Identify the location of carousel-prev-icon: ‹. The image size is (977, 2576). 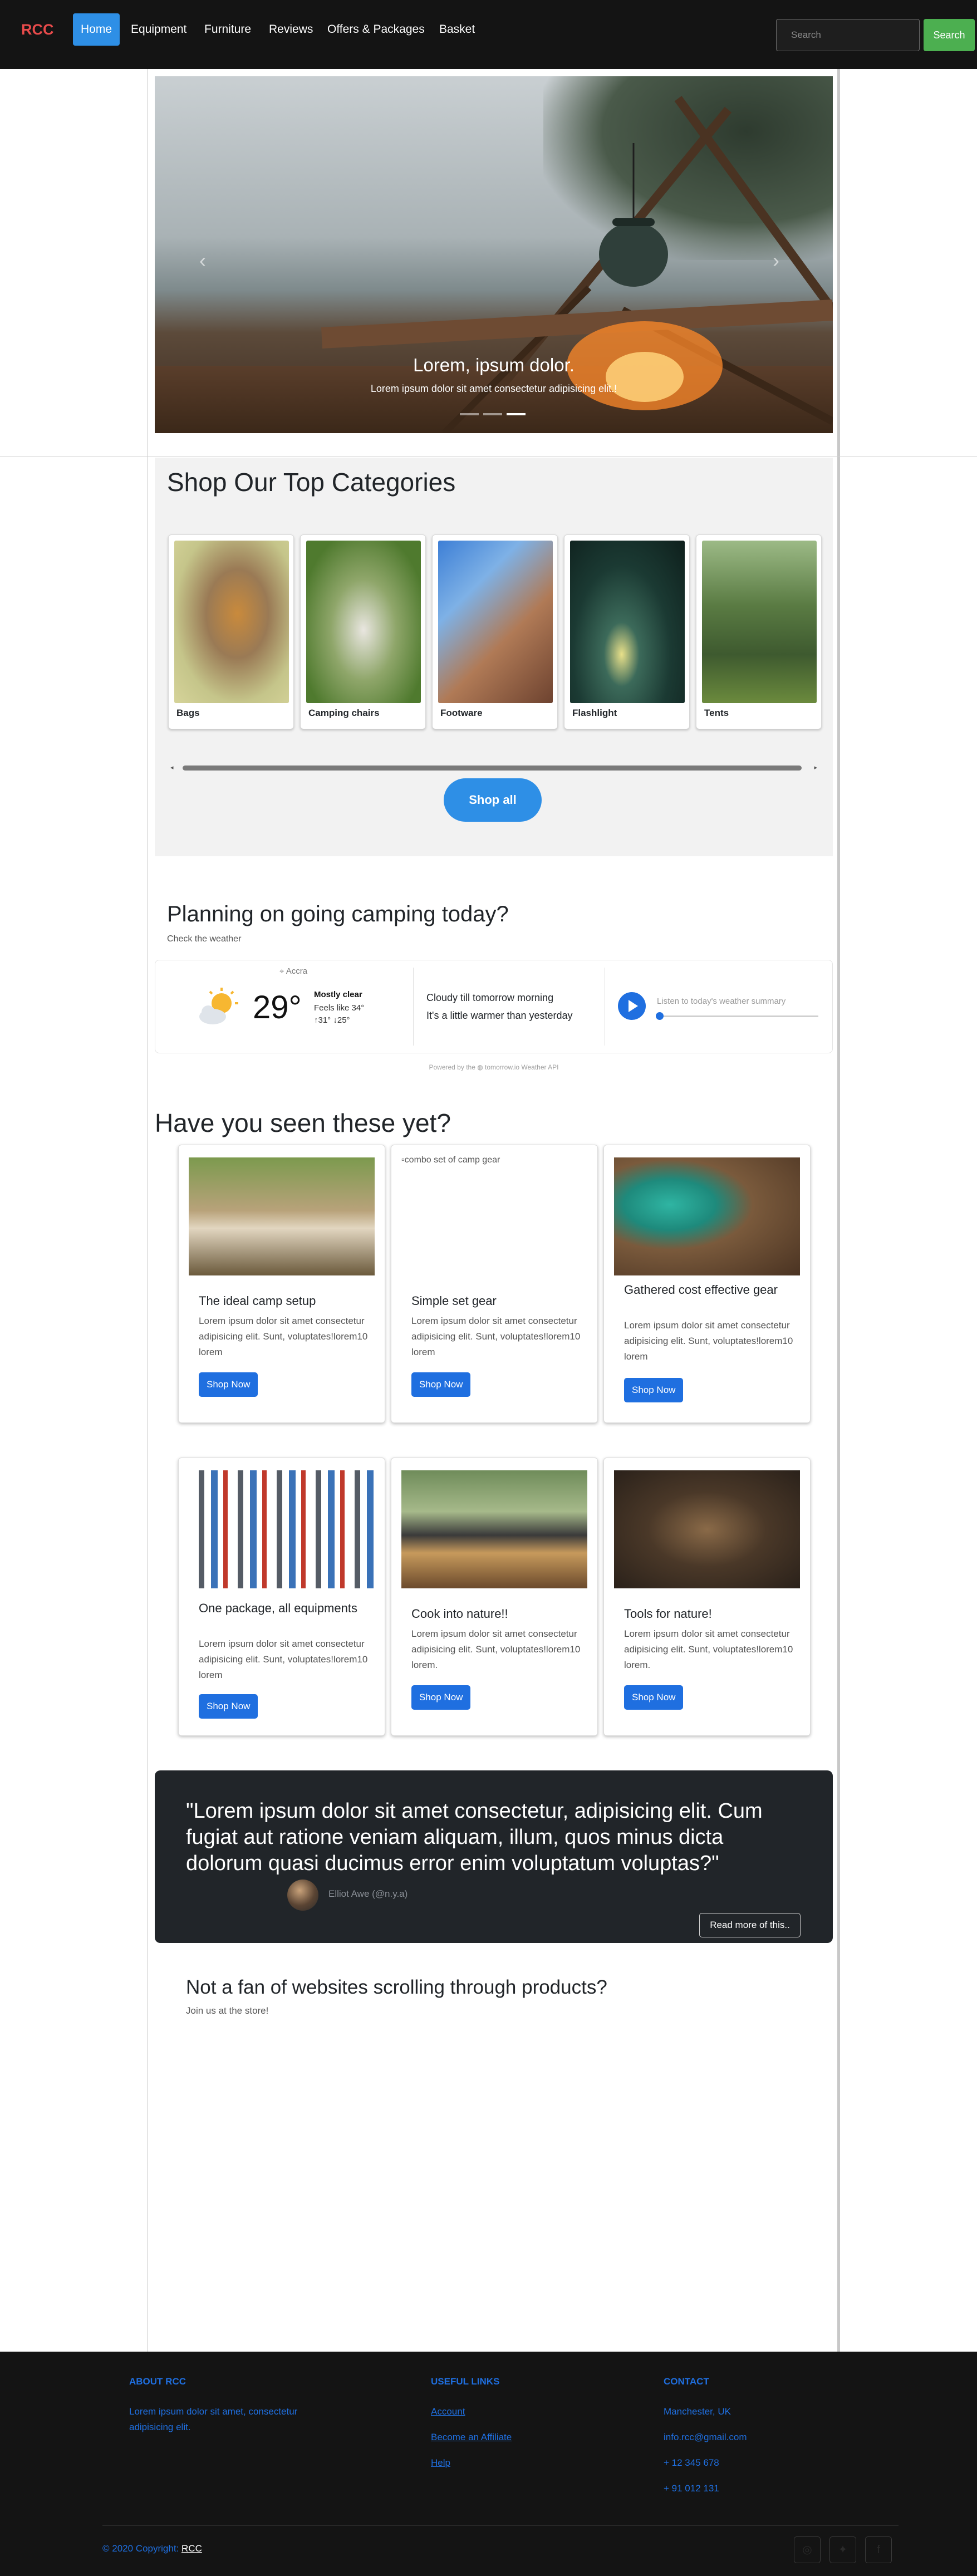
(202, 260).